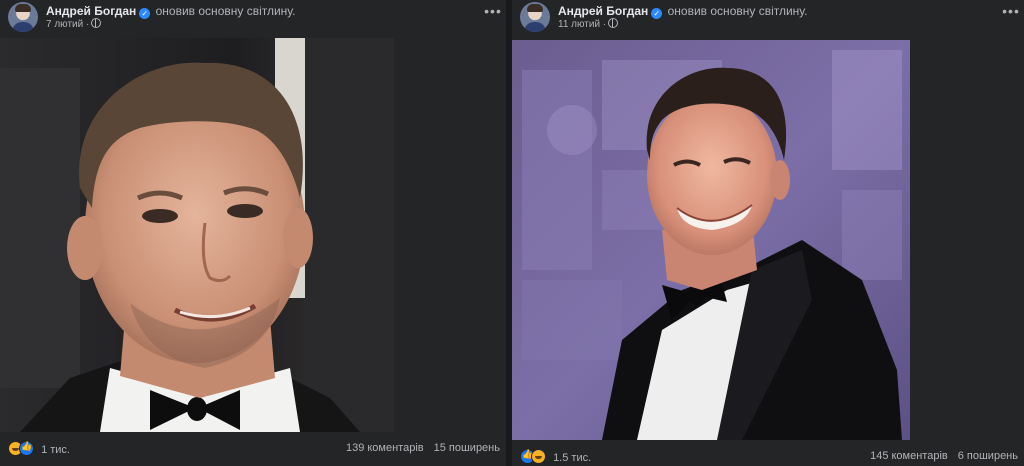 The height and width of the screenshot is (466, 1024). I want to click on reaction-count: 1.5 тис., so click(572, 458).